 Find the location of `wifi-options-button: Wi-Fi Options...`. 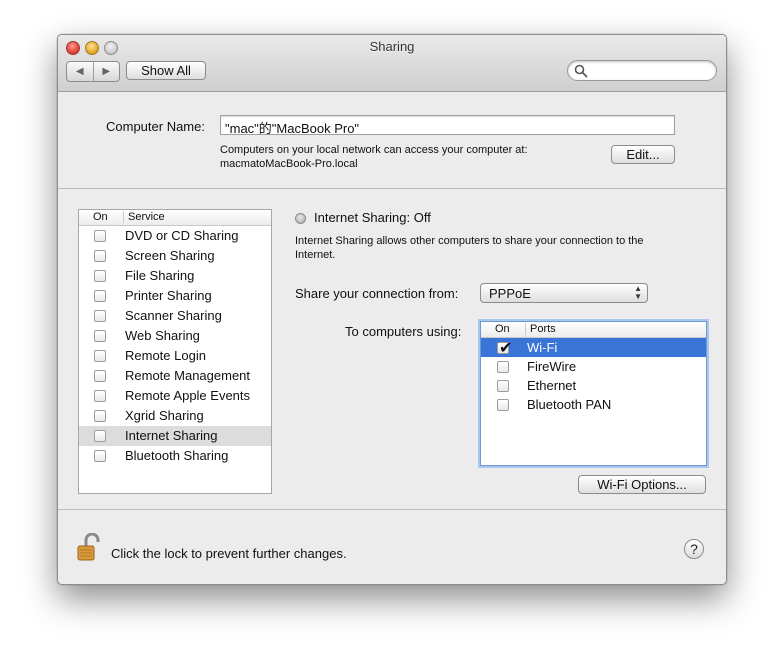

wifi-options-button: Wi-Fi Options... is located at coordinates (642, 484).